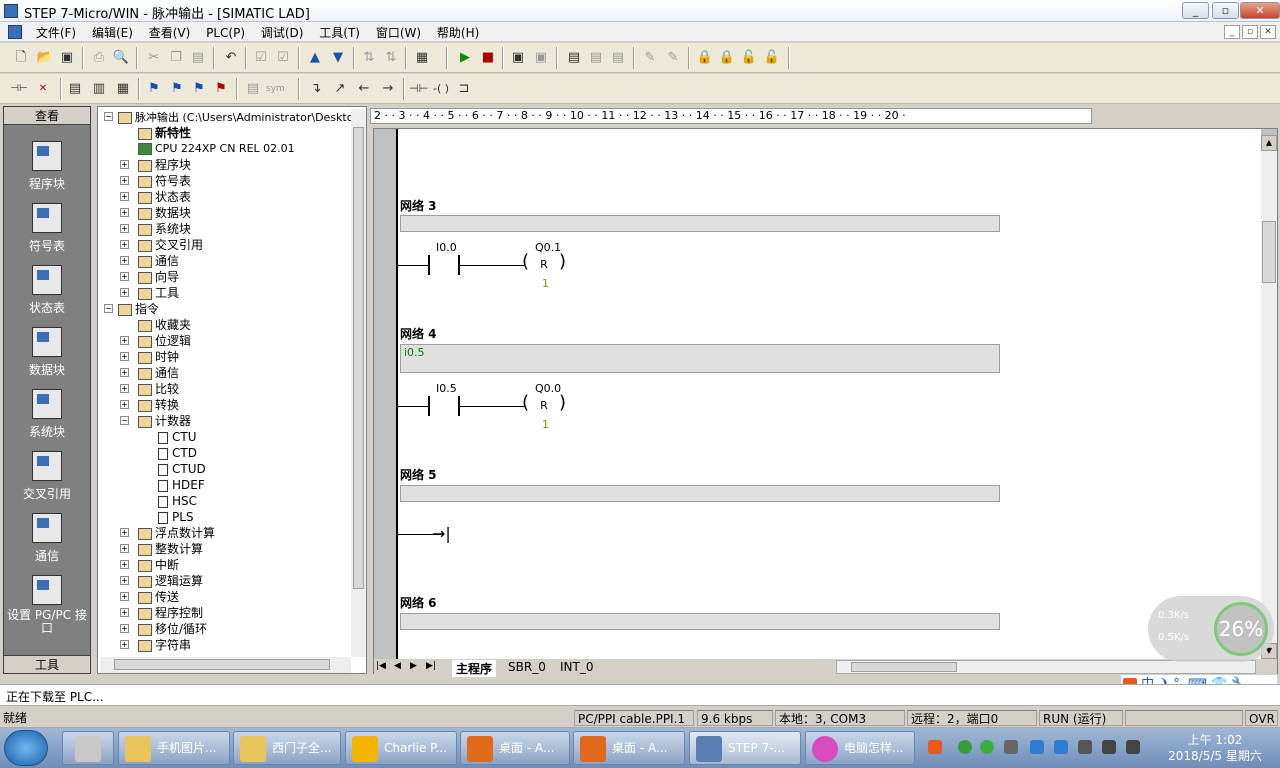 Image resolution: width=1280 pixels, height=768 pixels. I want to click on nav-header: 查看, so click(47, 116).